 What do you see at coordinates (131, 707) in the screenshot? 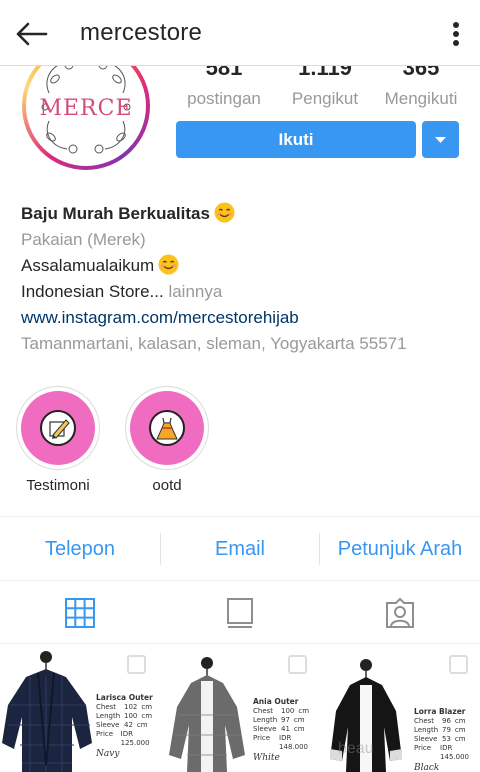
I see `spec-value: 102` at bounding box center [131, 707].